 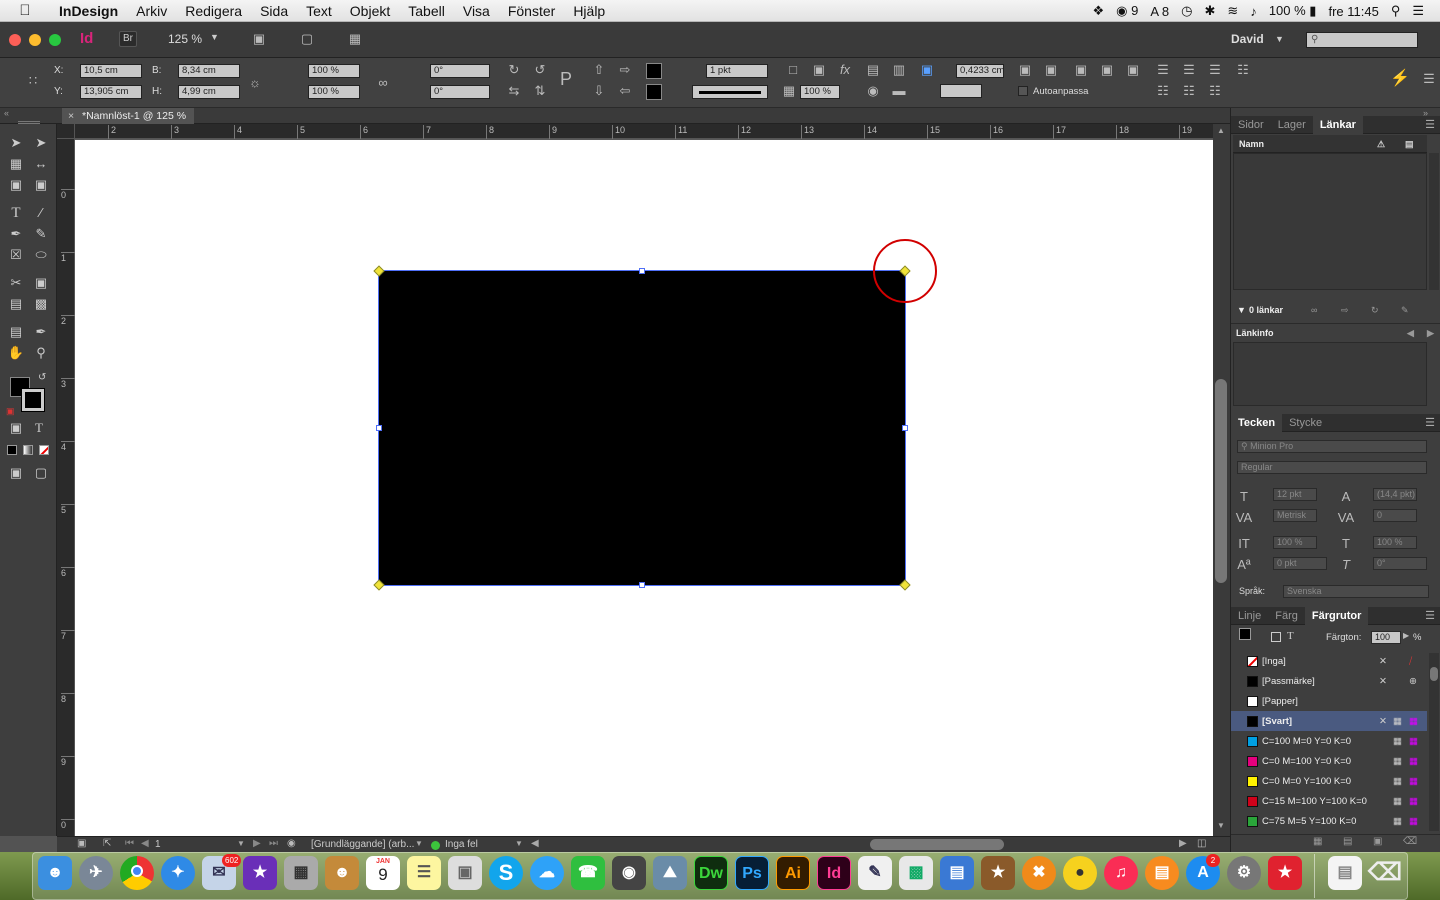 I want to click on align-center-icon: ☰, so click(x=1189, y=70).